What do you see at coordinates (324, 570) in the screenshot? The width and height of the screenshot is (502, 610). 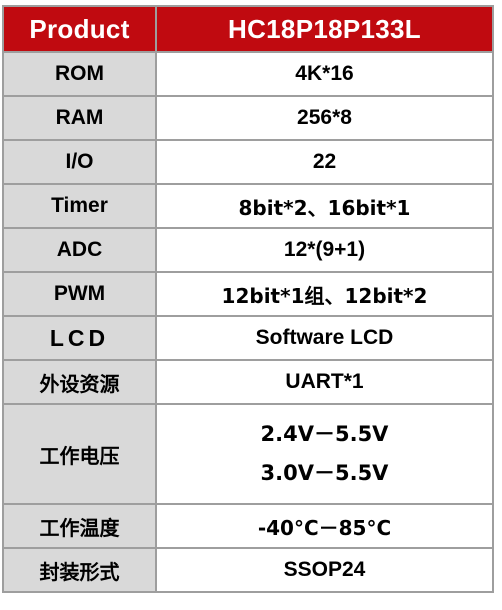 I see `spec-value-package-type: SSOP24` at bounding box center [324, 570].